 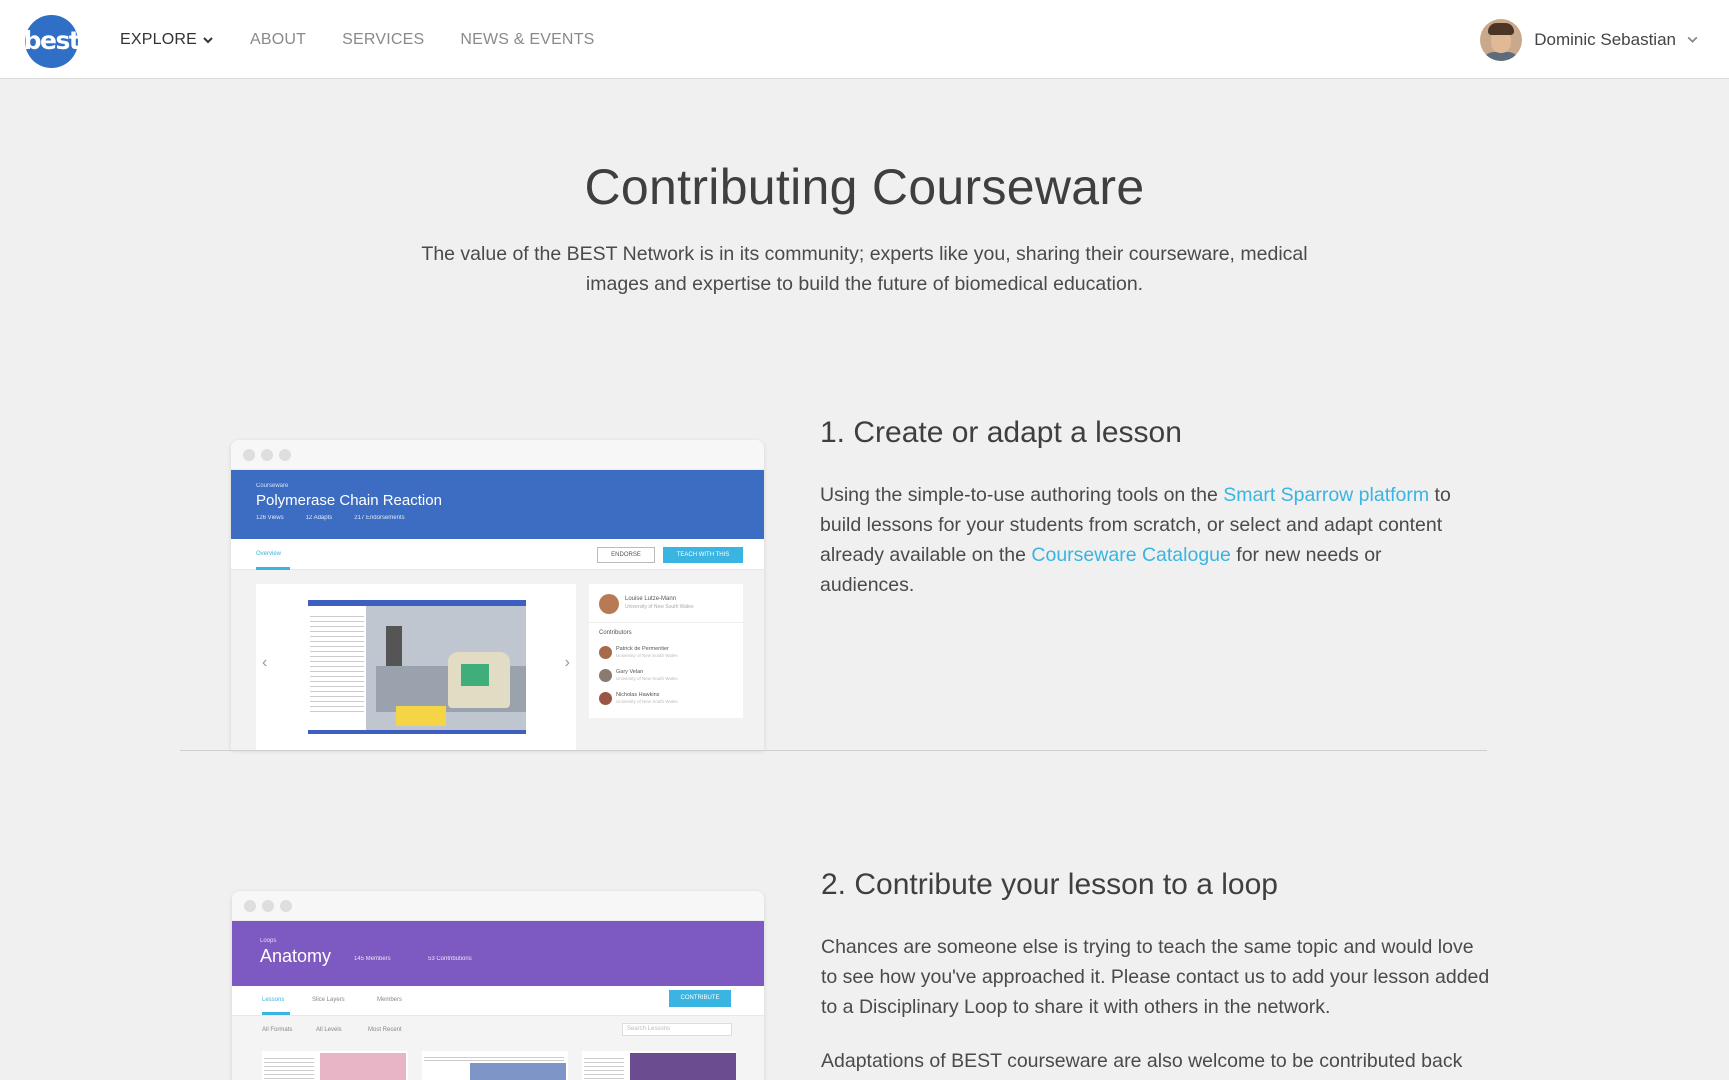 What do you see at coordinates (277, 1030) in the screenshot?
I see `filter-formats: All Formats` at bounding box center [277, 1030].